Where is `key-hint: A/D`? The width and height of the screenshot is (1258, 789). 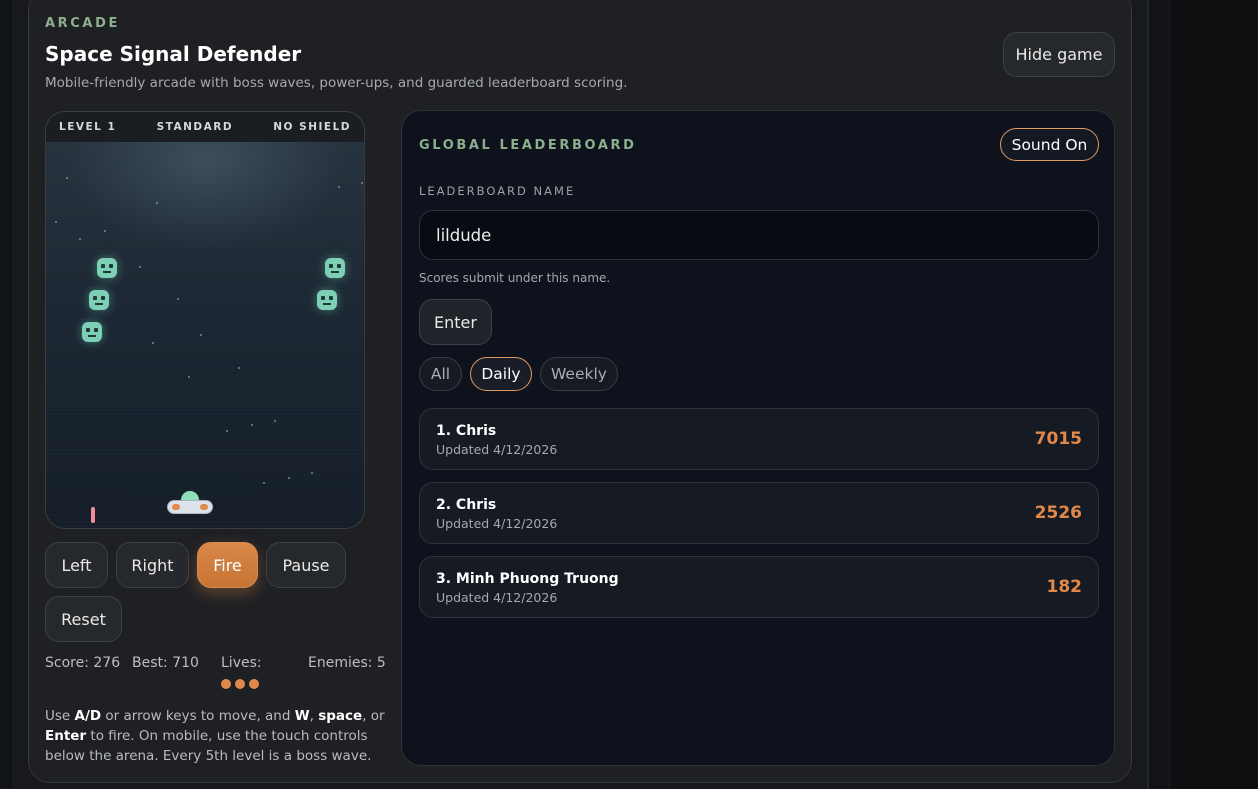
key-hint: A/D is located at coordinates (88, 716).